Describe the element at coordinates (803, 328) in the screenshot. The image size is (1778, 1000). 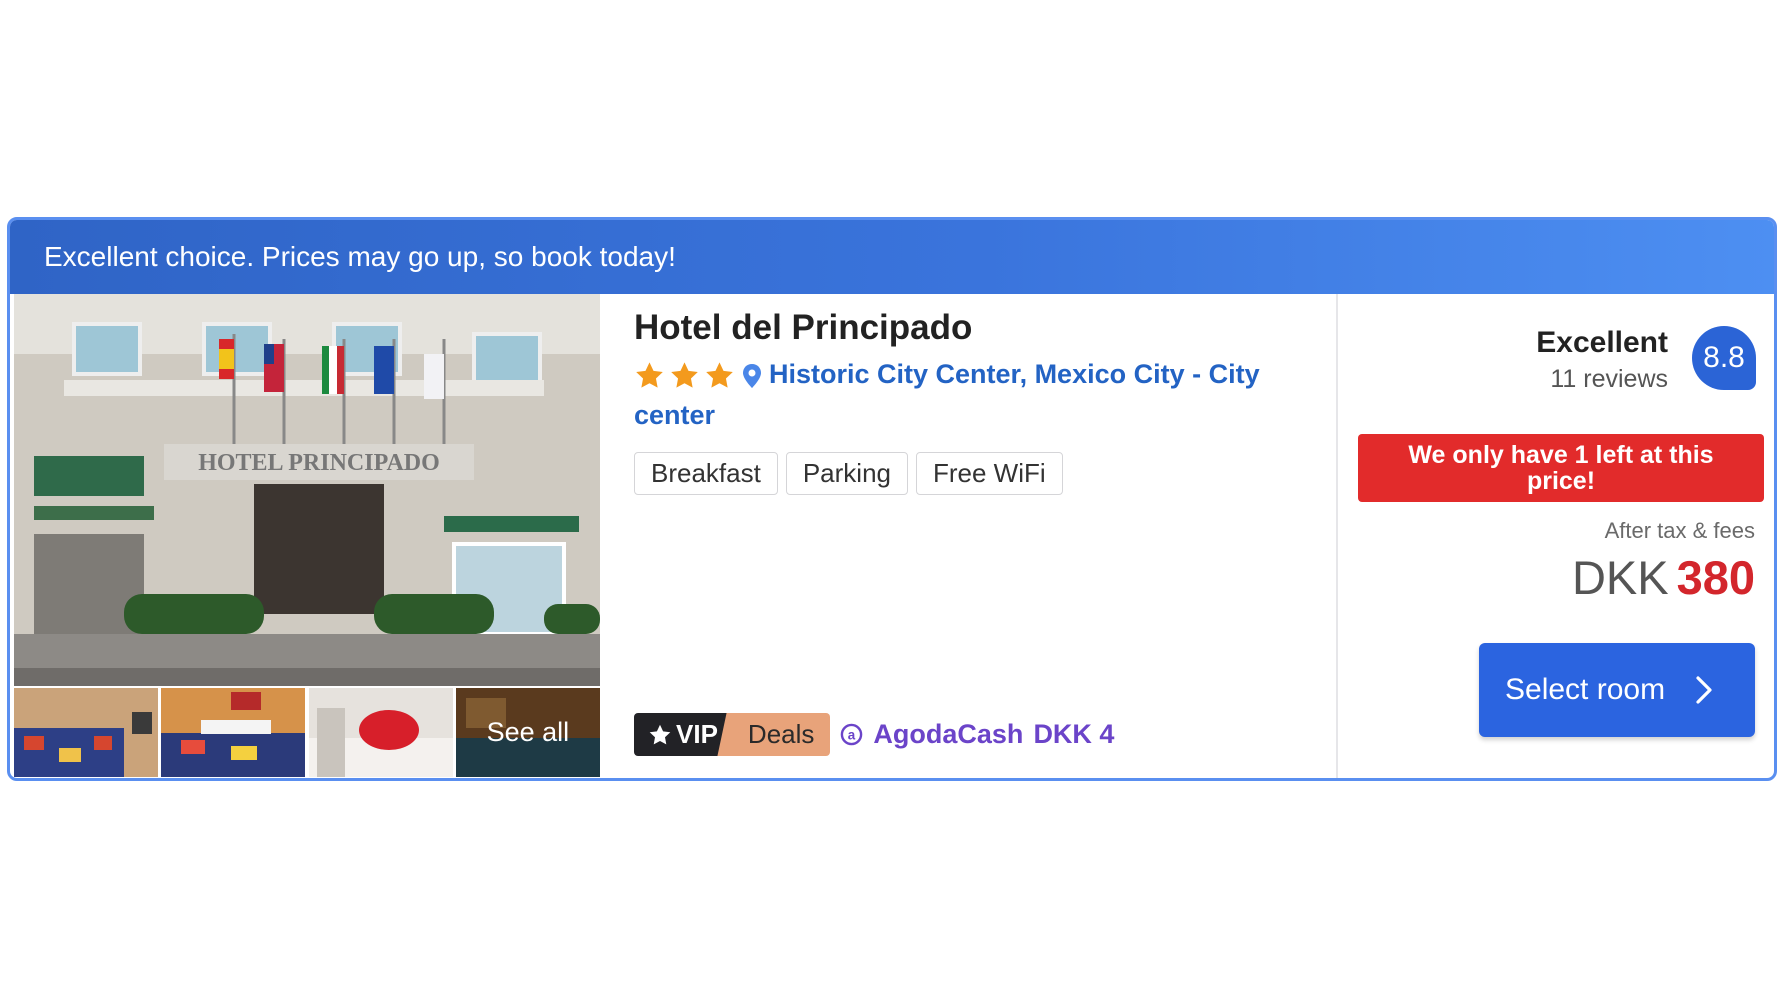
I see `hotel-name: Hotel del Principado` at that location.